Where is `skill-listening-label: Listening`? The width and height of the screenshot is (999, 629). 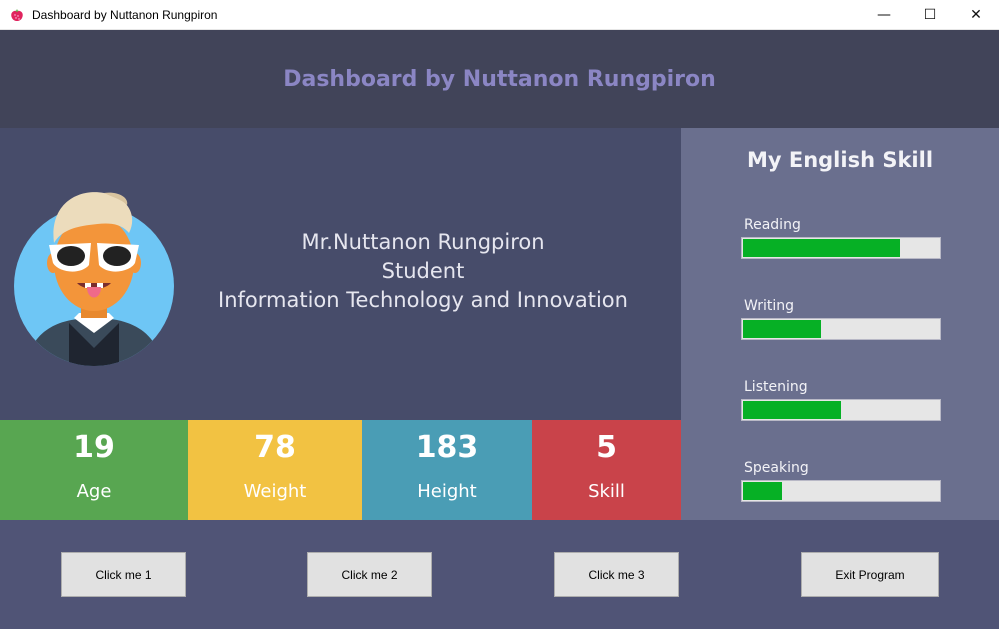
skill-listening-label: Listening is located at coordinates (776, 387).